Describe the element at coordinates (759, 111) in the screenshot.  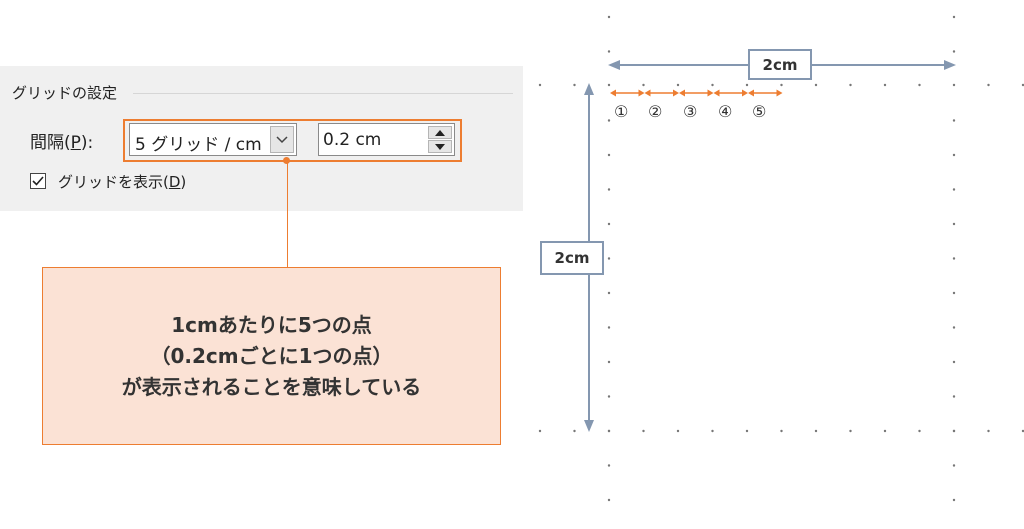
I see `interval-number-5: ⑤` at that location.